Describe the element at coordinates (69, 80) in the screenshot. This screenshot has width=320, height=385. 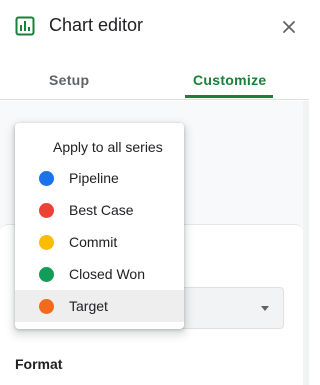
I see `tab-setup: Setup` at that location.